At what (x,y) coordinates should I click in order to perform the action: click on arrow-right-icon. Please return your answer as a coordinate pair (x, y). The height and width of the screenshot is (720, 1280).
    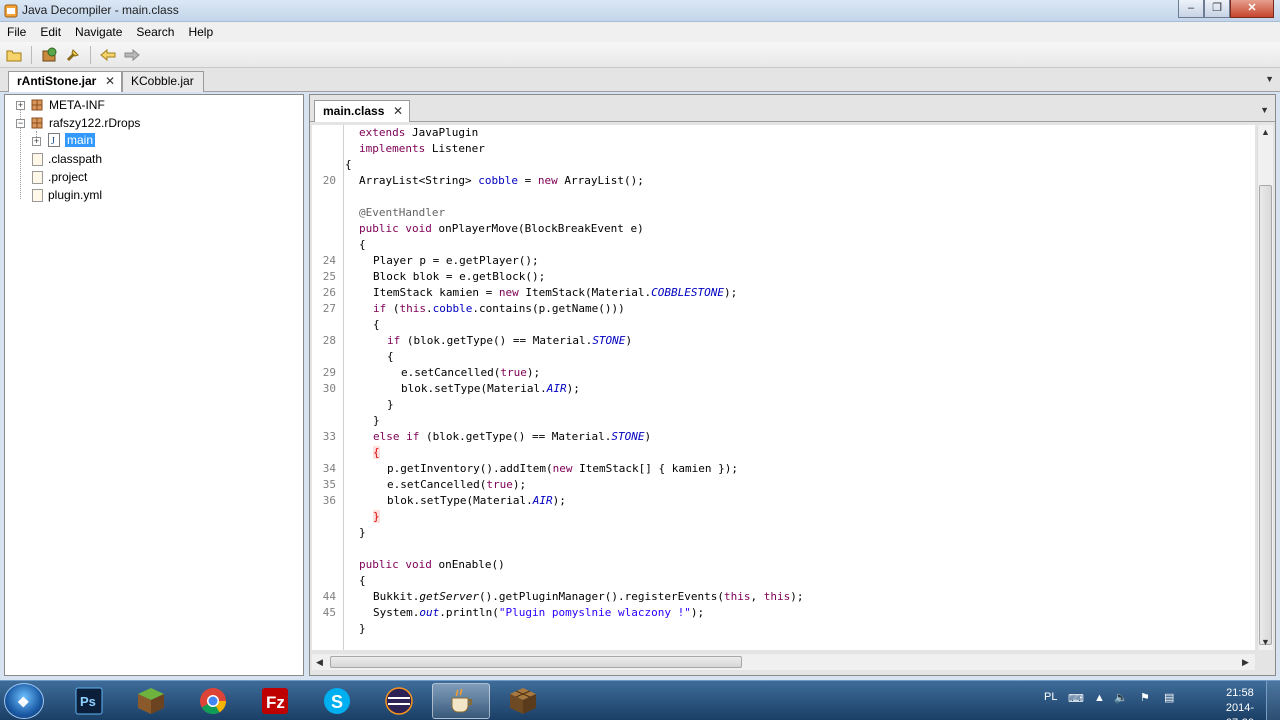
    Looking at the image, I should click on (132, 54).